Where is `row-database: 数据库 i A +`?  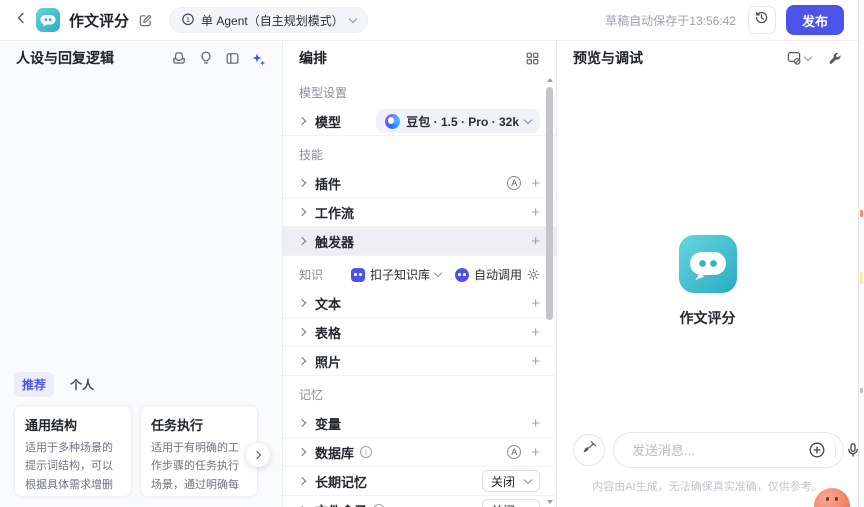 row-database: 数据库 i A + is located at coordinates (419, 452).